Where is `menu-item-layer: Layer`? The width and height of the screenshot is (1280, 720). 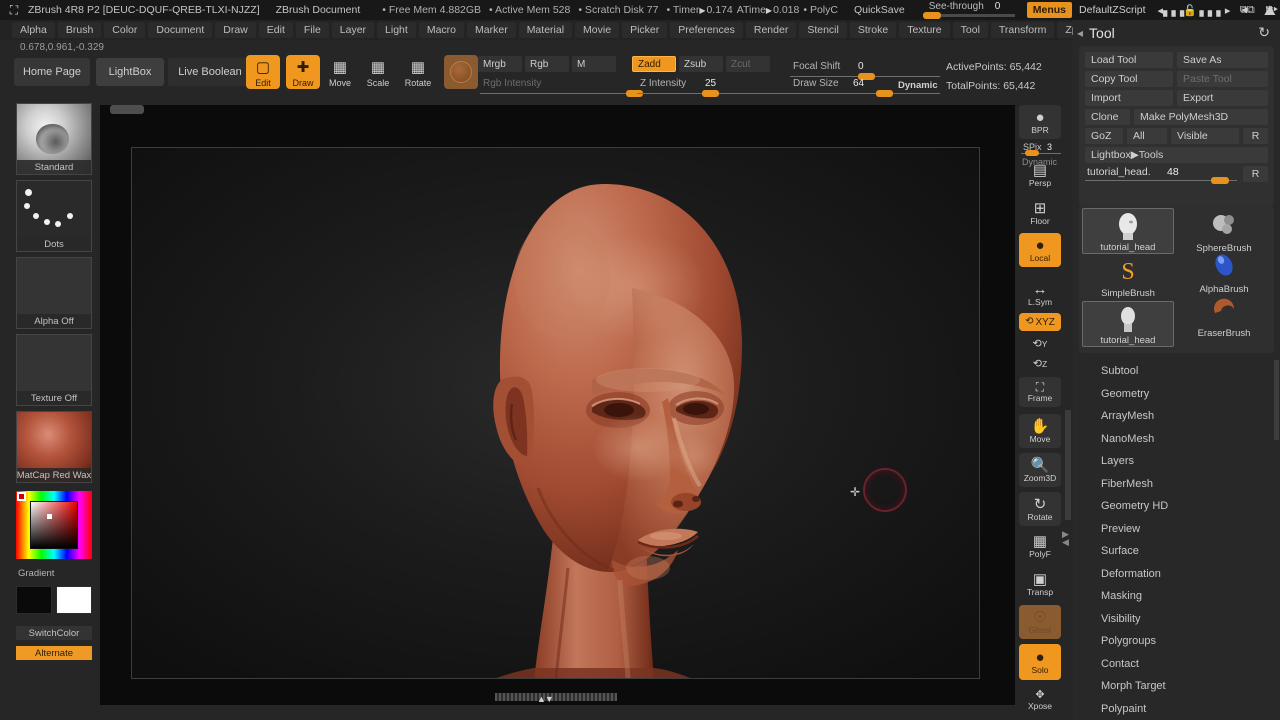
menu-item-layer: Layer is located at coordinates (353, 30).